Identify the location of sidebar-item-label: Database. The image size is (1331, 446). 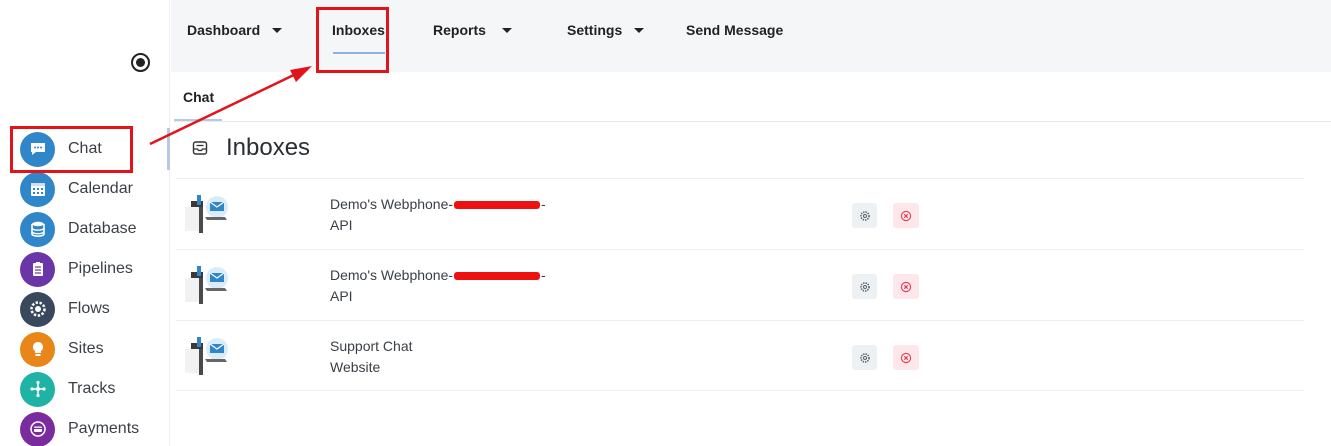
(102, 228).